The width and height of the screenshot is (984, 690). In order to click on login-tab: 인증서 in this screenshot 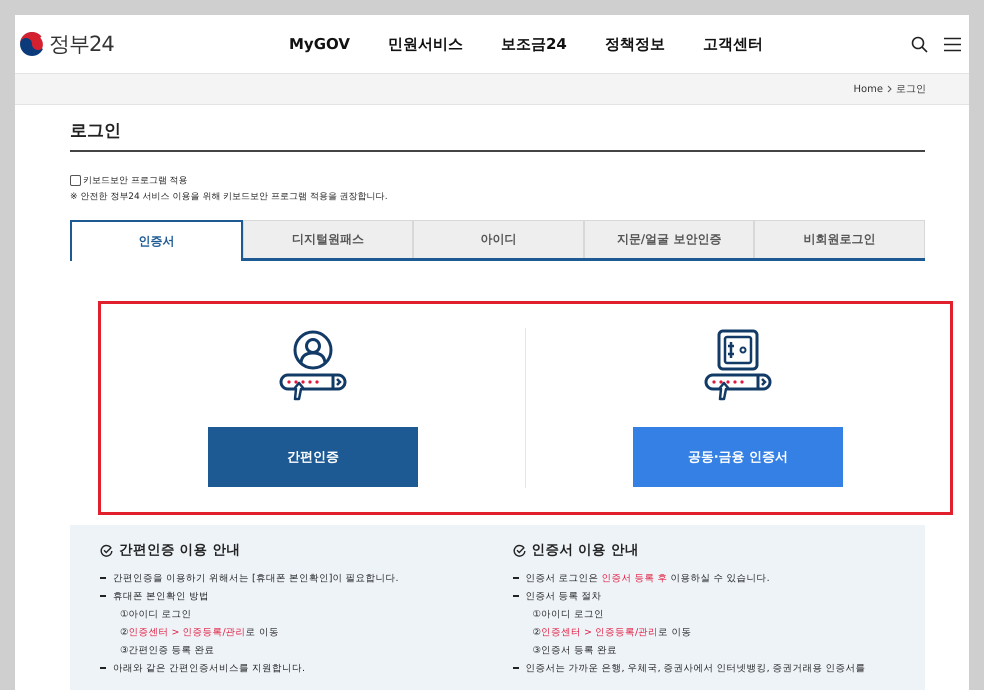, I will do `click(156, 240)`.